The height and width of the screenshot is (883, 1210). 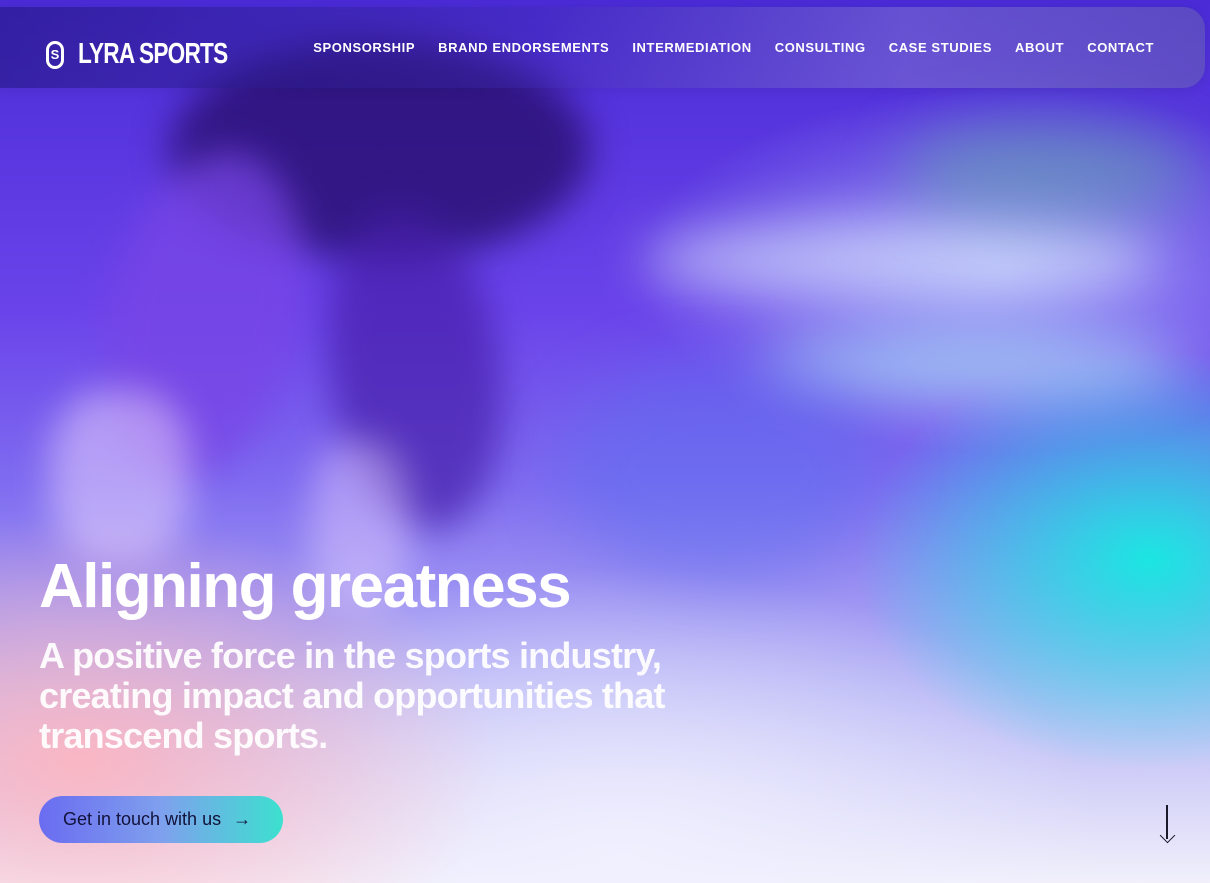 What do you see at coordinates (1167, 826) in the screenshot?
I see `scroll-down-arrow-icon` at bounding box center [1167, 826].